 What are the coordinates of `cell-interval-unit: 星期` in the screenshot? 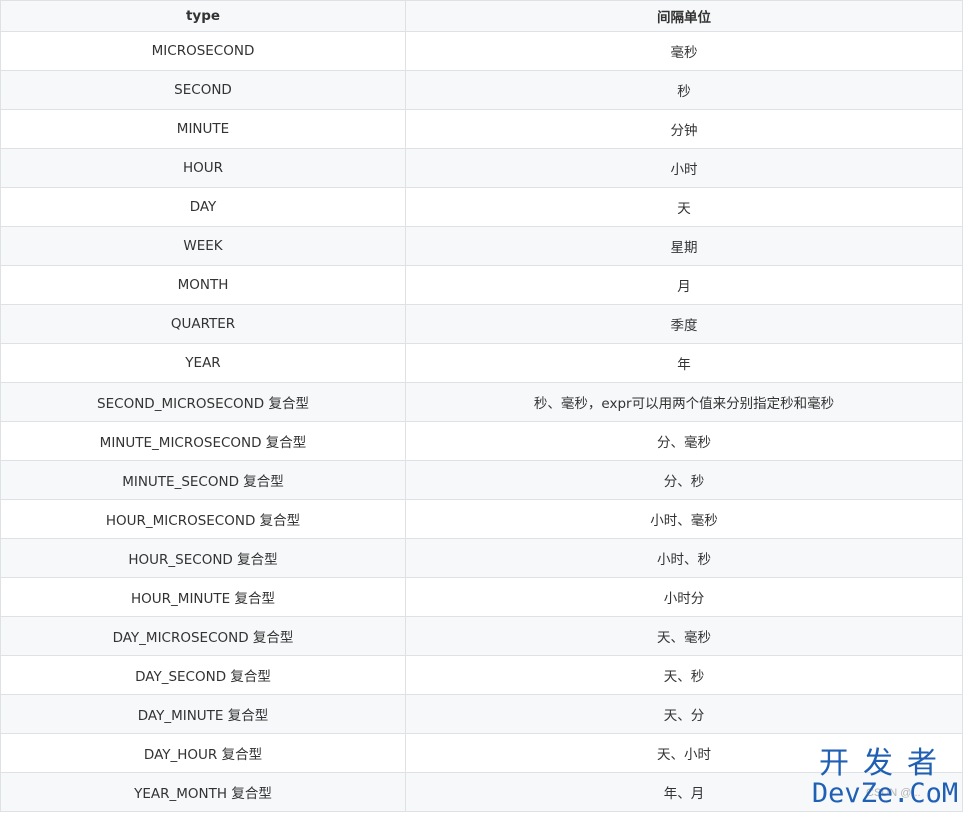 It's located at (684, 246).